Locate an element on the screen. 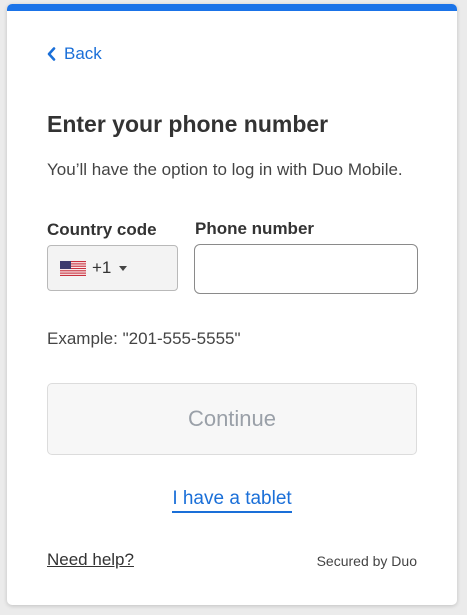  chevron-left-icon is located at coordinates (51, 54).